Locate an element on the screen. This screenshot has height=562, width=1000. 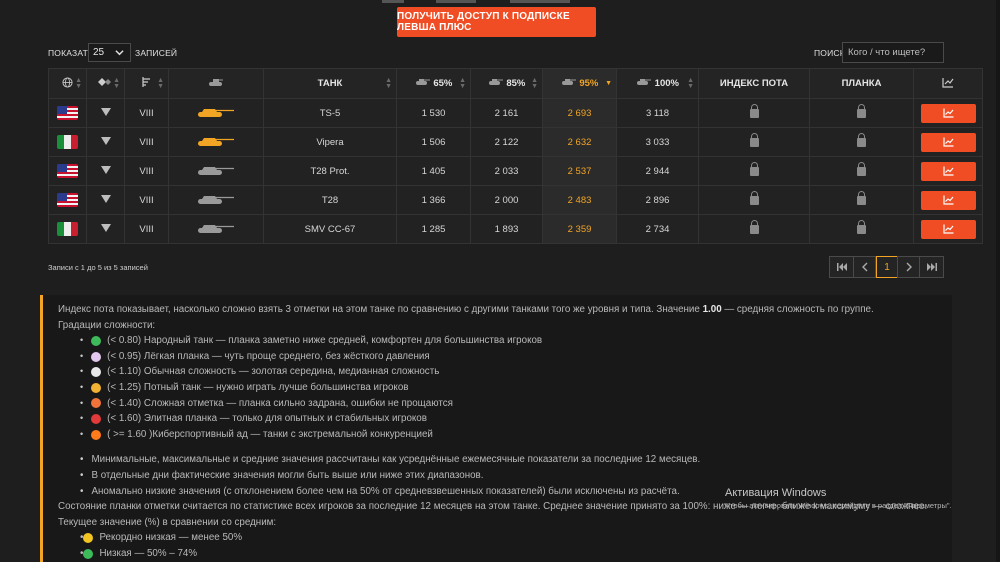
chevron-down-icon is located at coordinates (119, 53).